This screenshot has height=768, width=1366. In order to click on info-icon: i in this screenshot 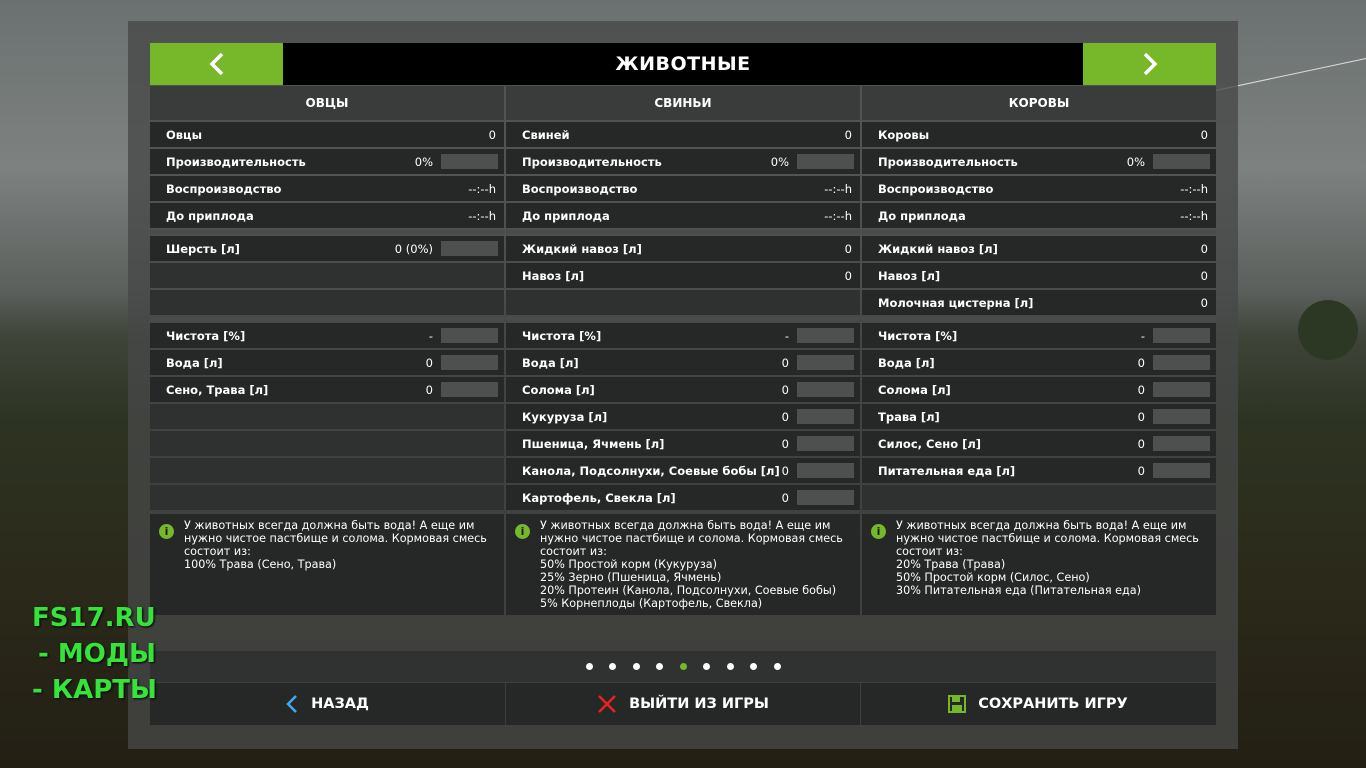, I will do `click(166, 531)`.